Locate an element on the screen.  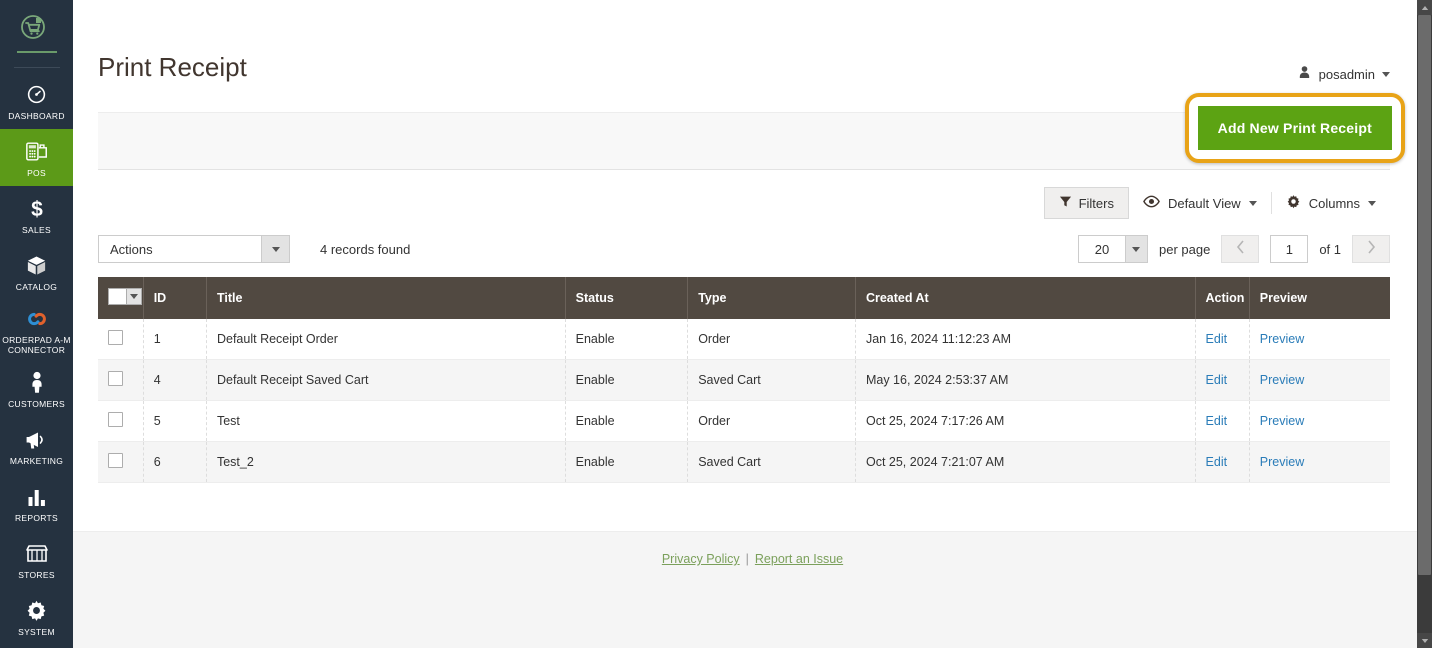
bar-chart-icon is located at coordinates (37, 497).